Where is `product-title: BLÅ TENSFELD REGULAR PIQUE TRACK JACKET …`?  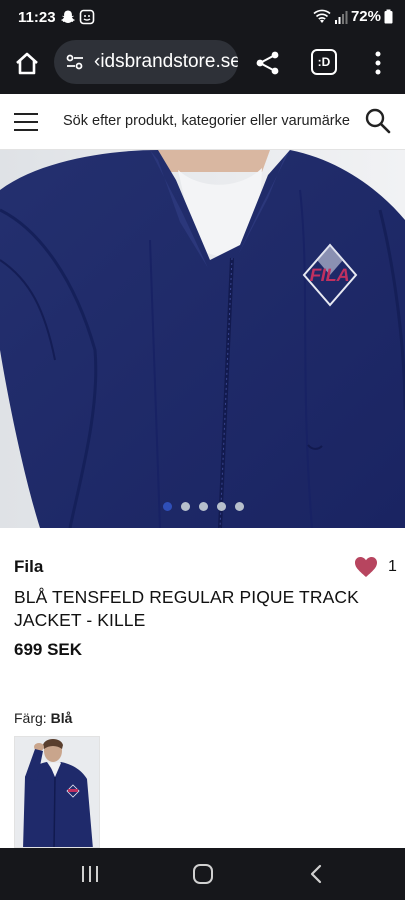
product-title: BLÅ TENSFELD REGULAR PIQUE TRACK JACKET … is located at coordinates (186, 608).